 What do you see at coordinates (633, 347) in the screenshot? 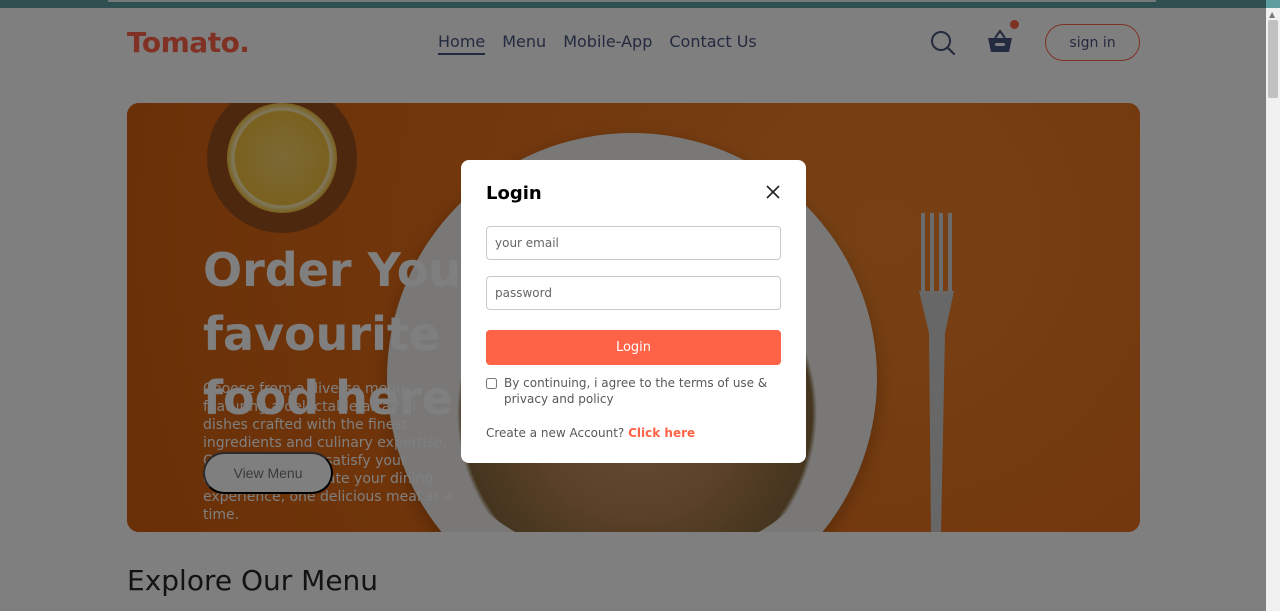
I see `login-submit-button: Login` at bounding box center [633, 347].